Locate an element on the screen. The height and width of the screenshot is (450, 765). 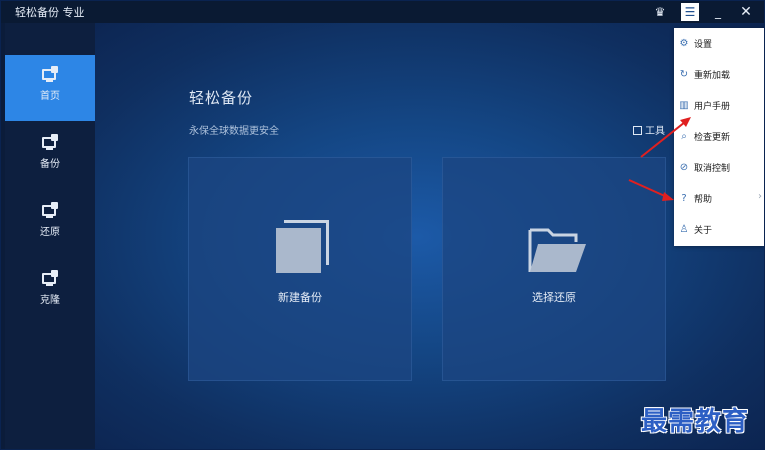
menu-item-reload: ↻ 重新加载 is located at coordinates (719, 74).